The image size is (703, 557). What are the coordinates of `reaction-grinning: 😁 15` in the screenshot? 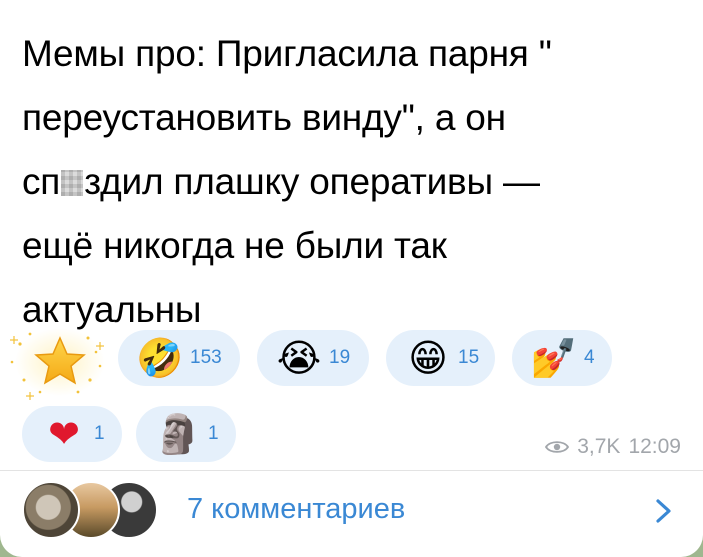 It's located at (440, 358).